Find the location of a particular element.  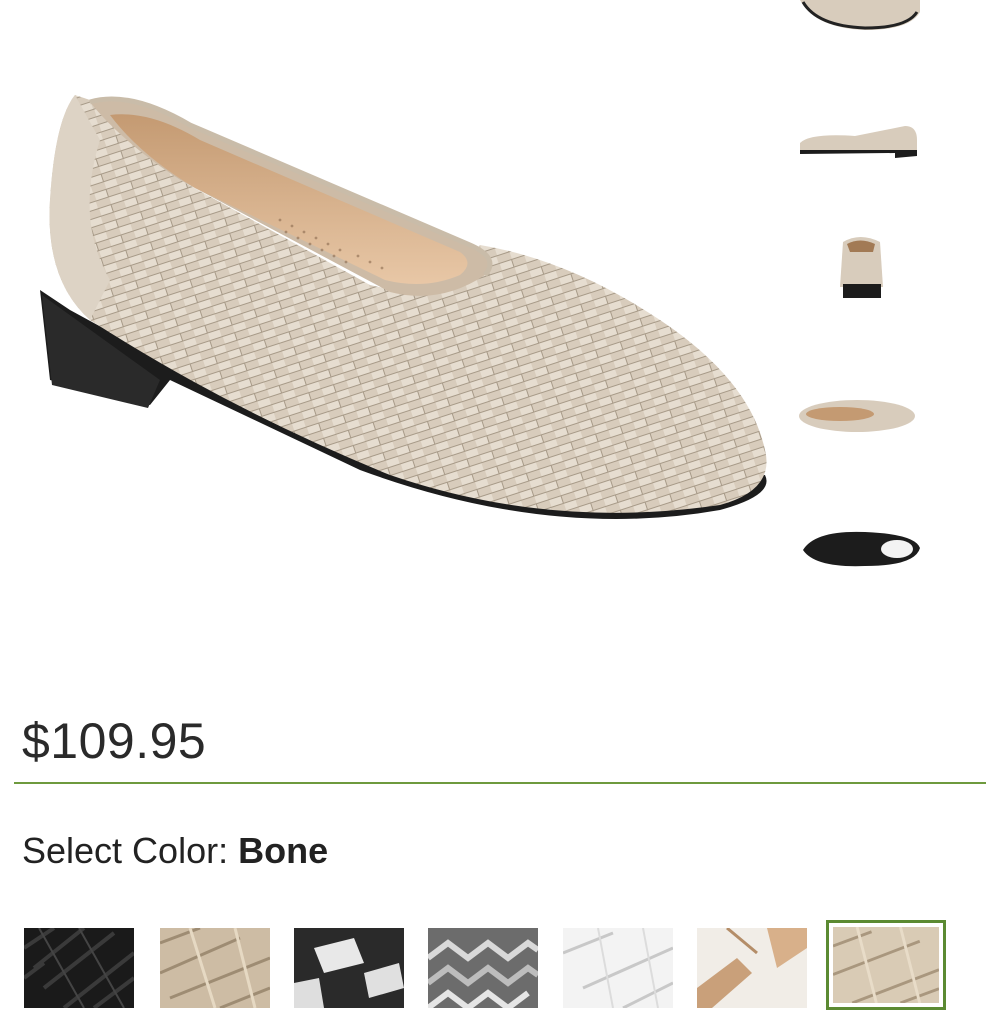

select-color-prefix: Select Color: is located at coordinates (130, 850).